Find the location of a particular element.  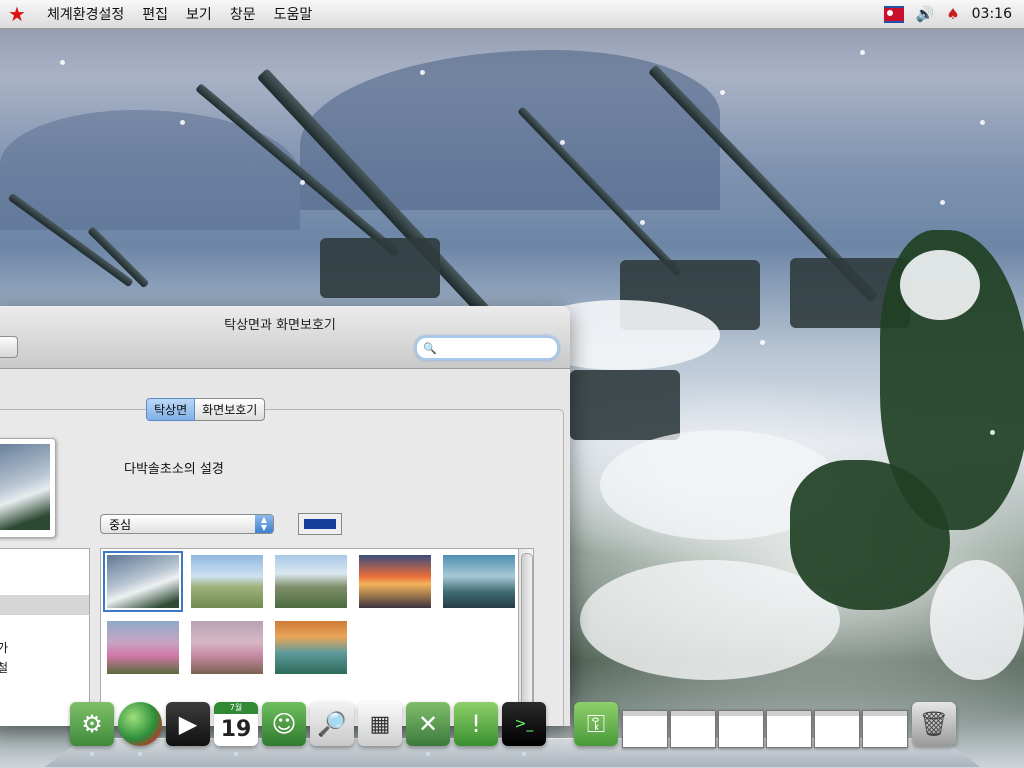

color-well is located at coordinates (320, 524).